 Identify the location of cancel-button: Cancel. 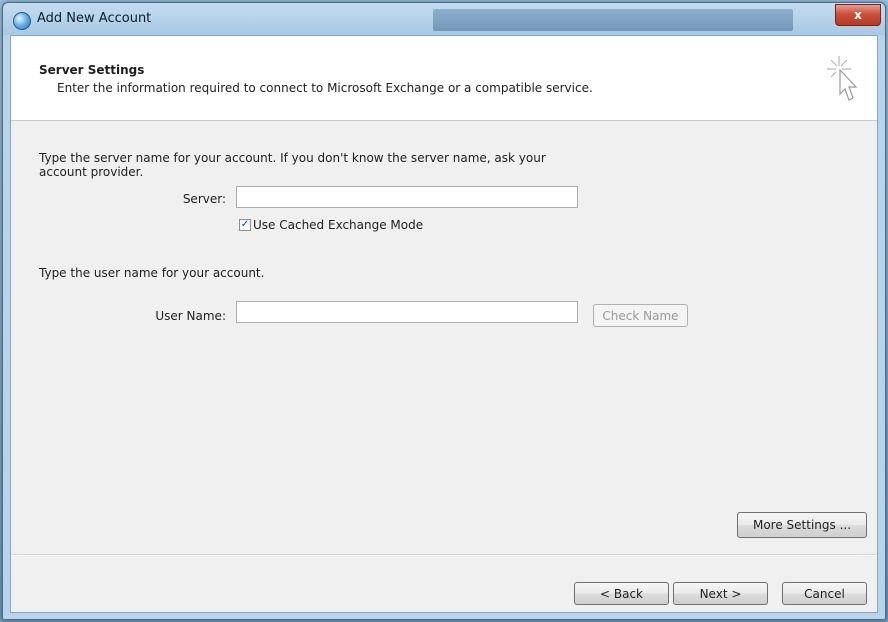
(824, 593).